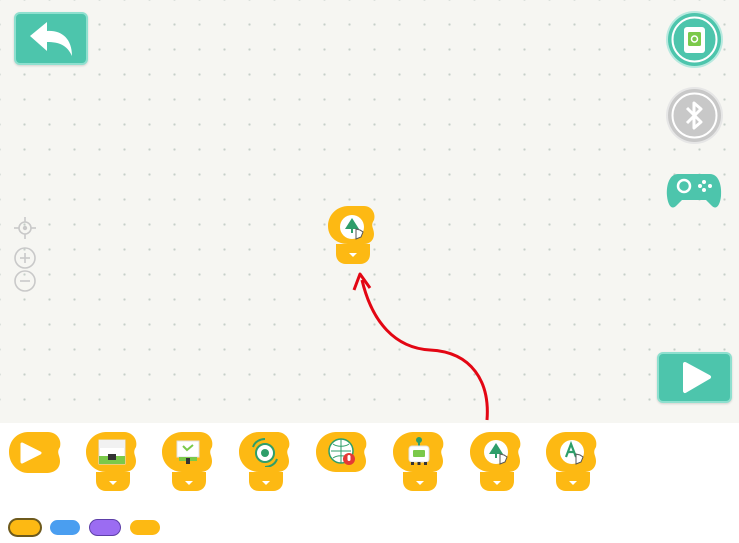 Image resolution: width=739 pixels, height=543 pixels. I want to click on start-block-shape, so click(35, 452).